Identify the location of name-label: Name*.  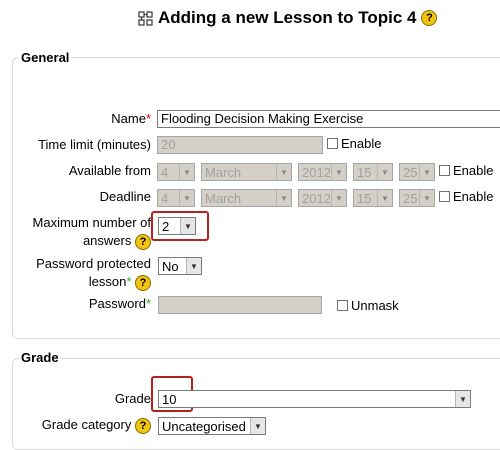
(131, 118).